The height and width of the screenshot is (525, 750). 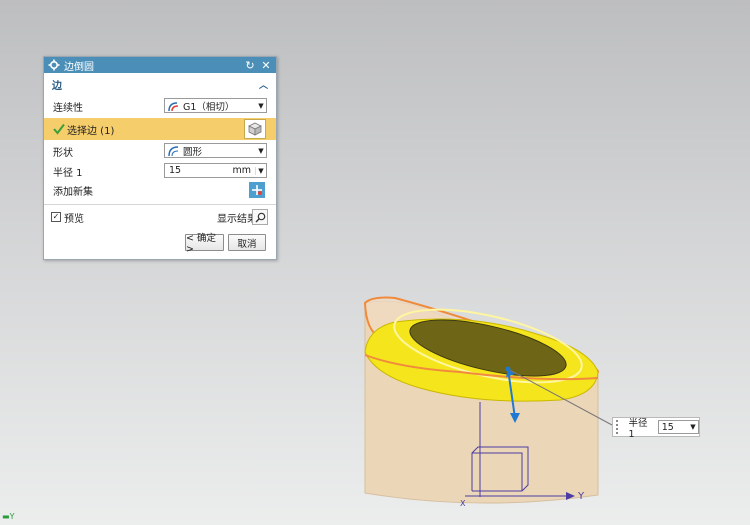 What do you see at coordinates (160, 84) in the screenshot?
I see `section-edge-header: 边 ︿` at bounding box center [160, 84].